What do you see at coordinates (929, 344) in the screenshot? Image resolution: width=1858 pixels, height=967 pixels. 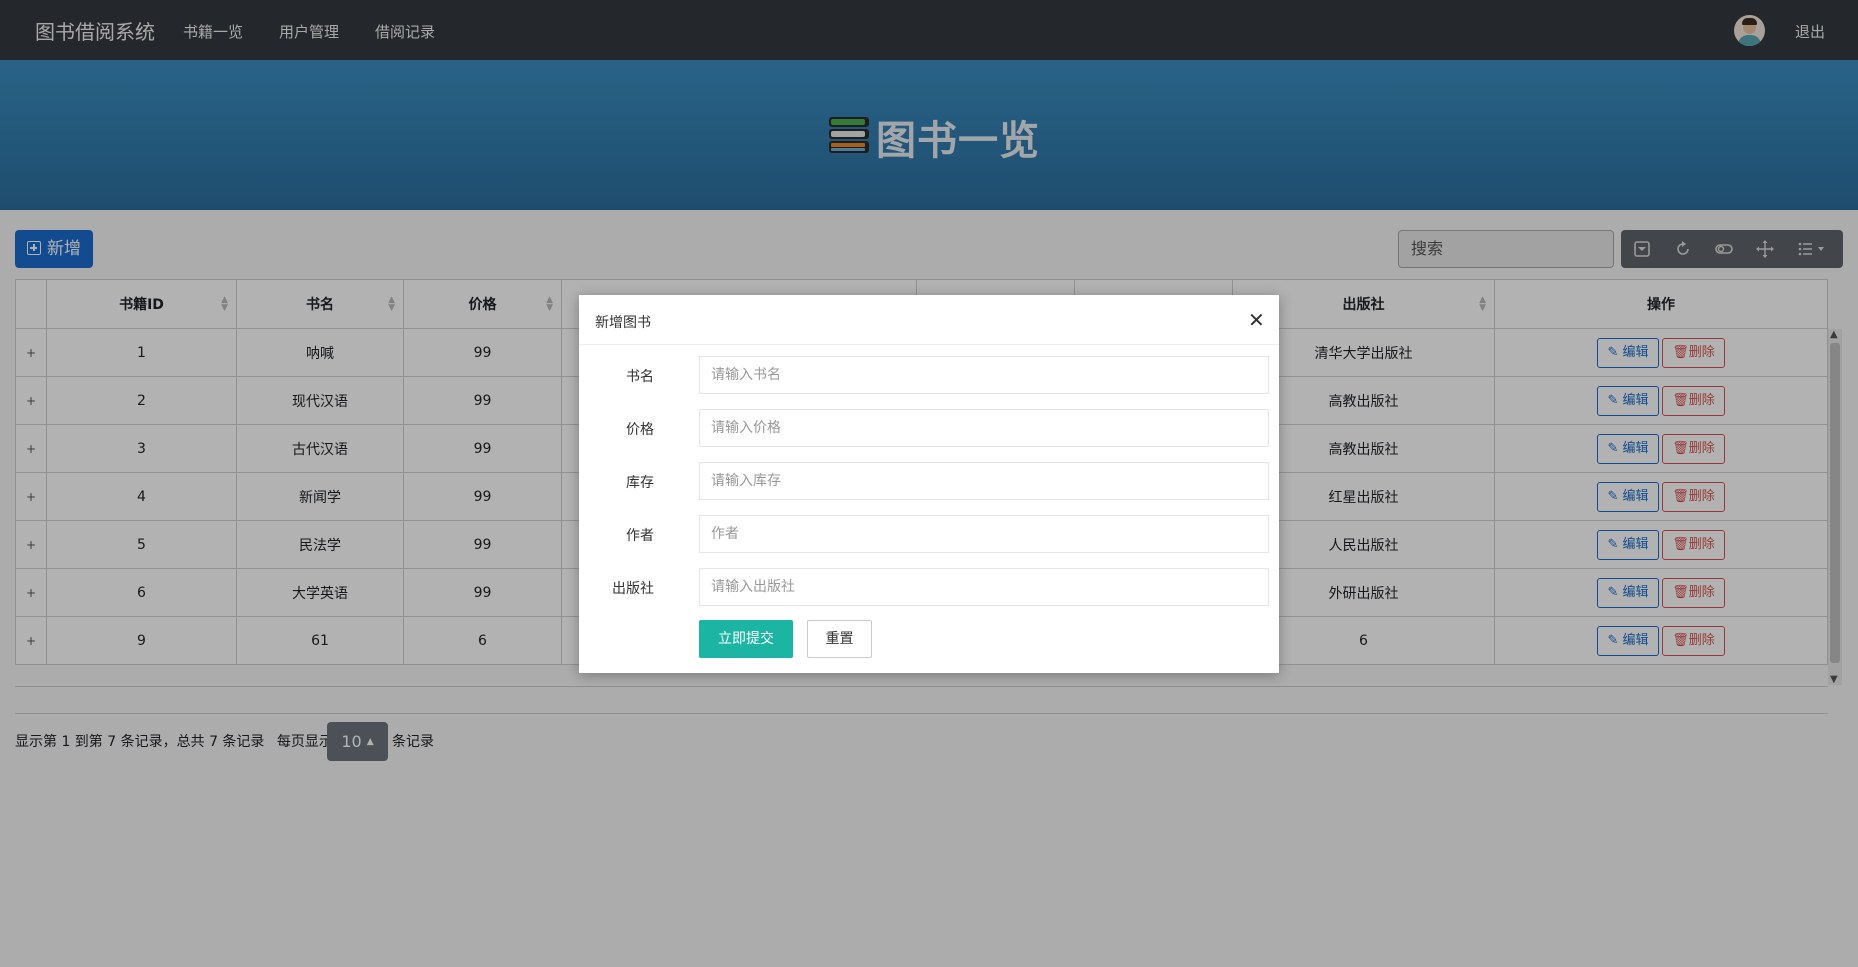 I see `modal-divider` at bounding box center [929, 344].